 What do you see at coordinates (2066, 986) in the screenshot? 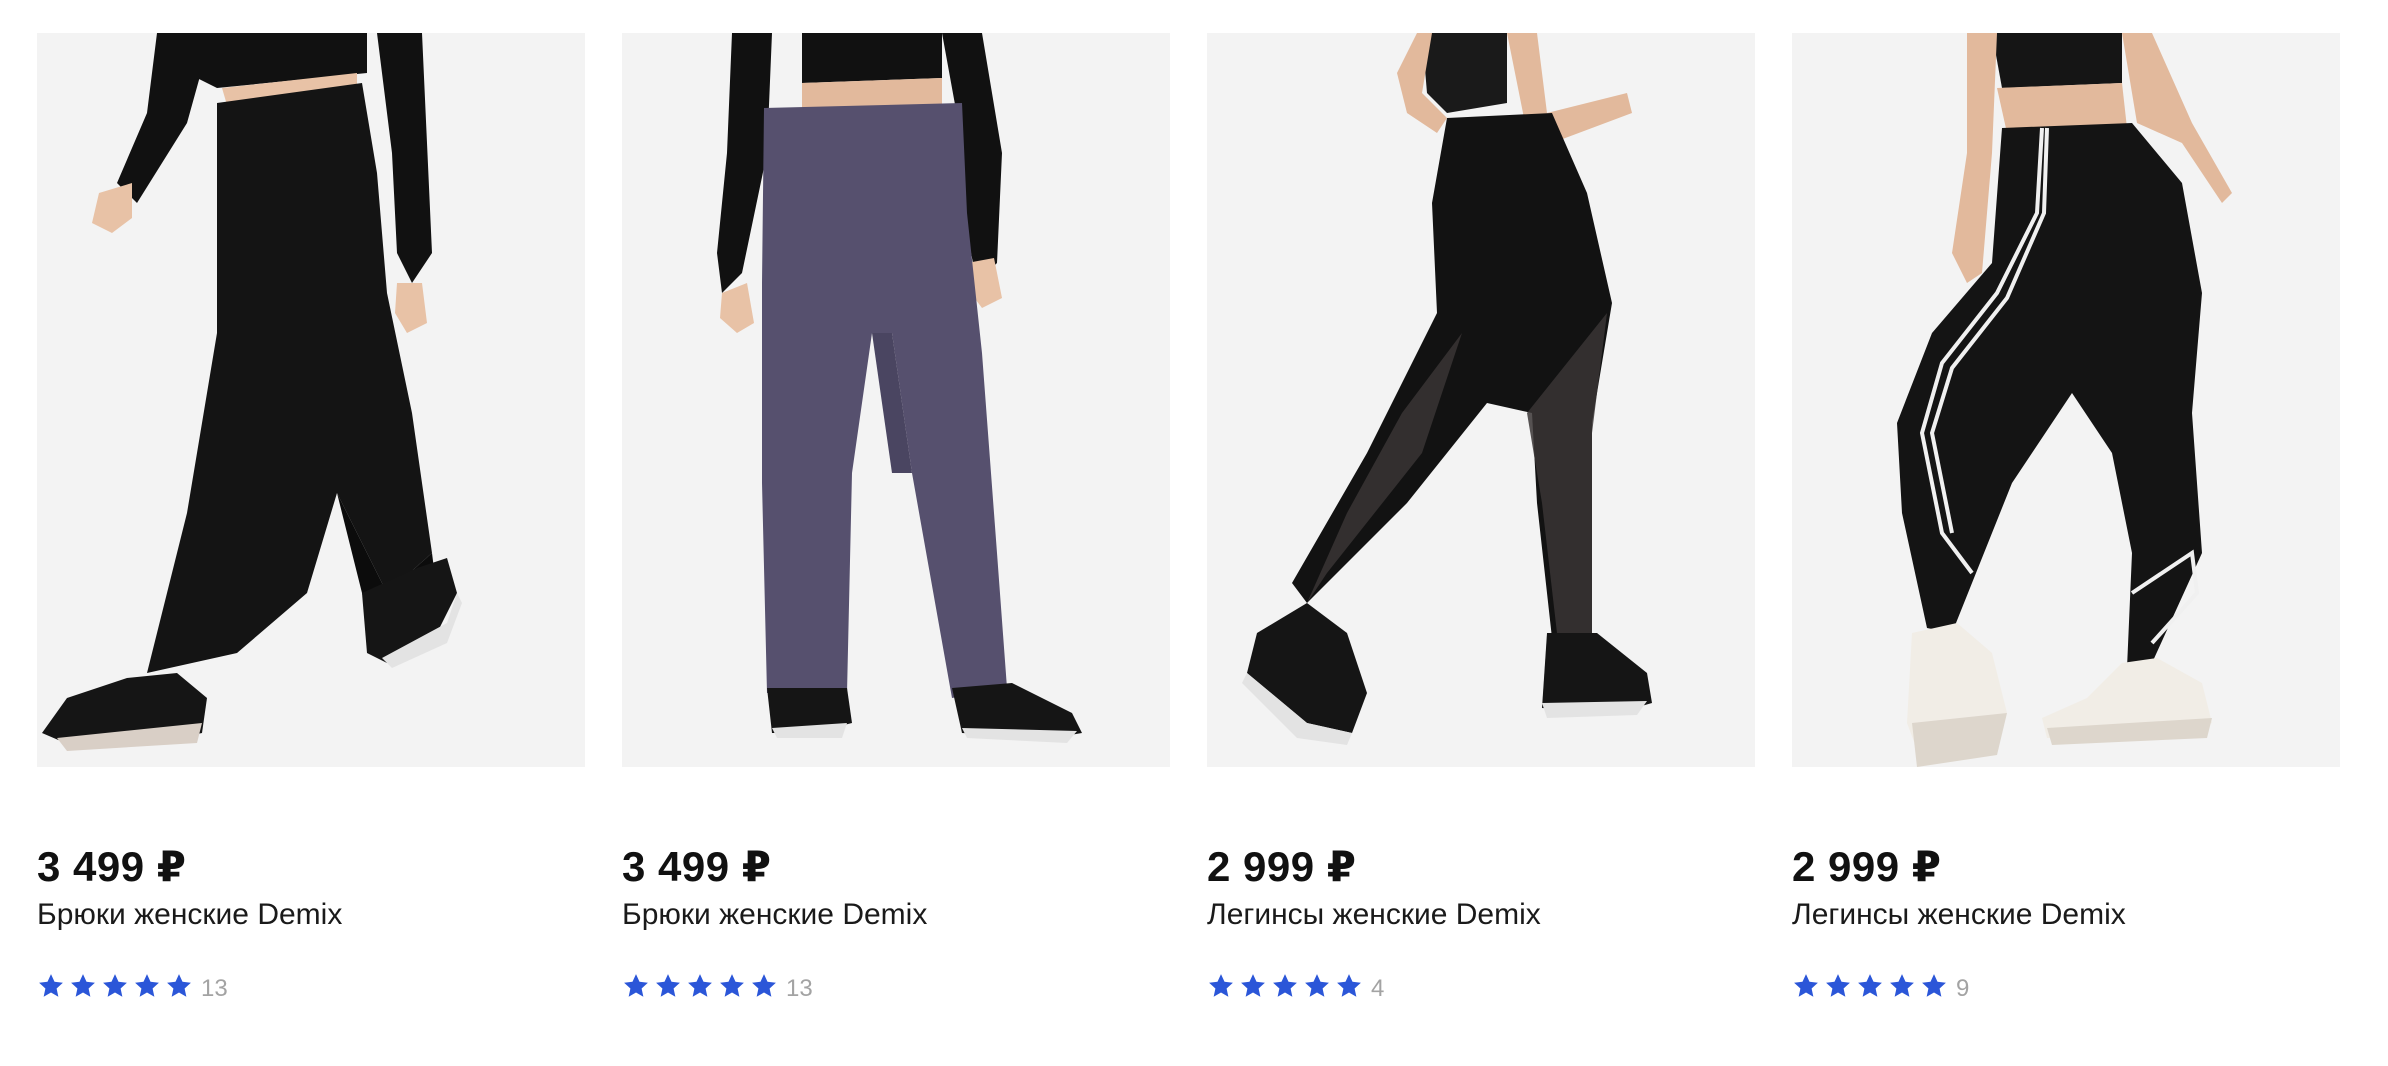
I see `product-rating: 9` at bounding box center [2066, 986].